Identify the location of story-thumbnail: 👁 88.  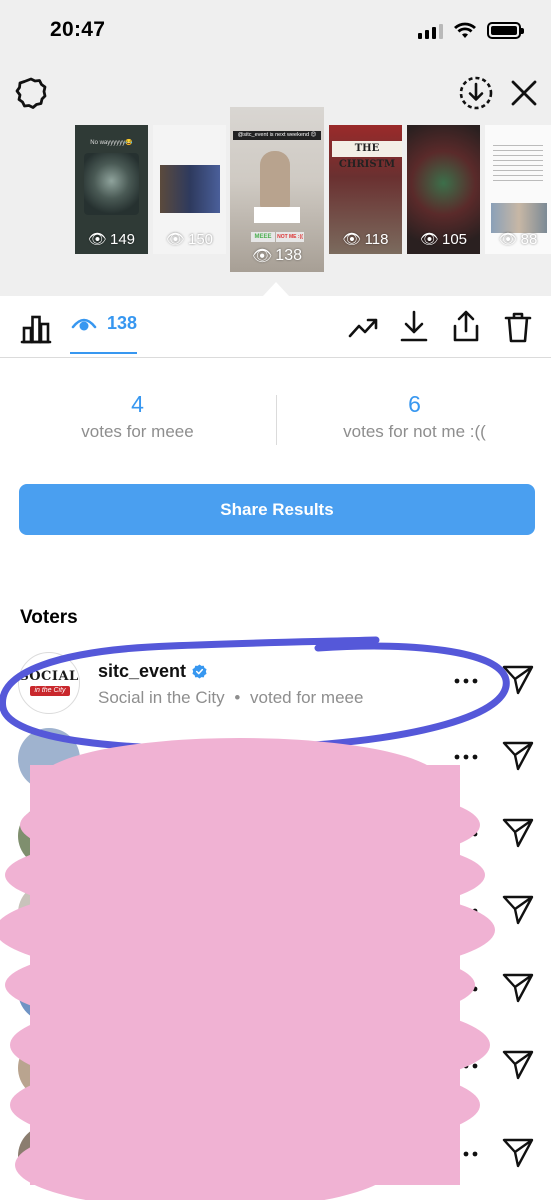
(518, 189).